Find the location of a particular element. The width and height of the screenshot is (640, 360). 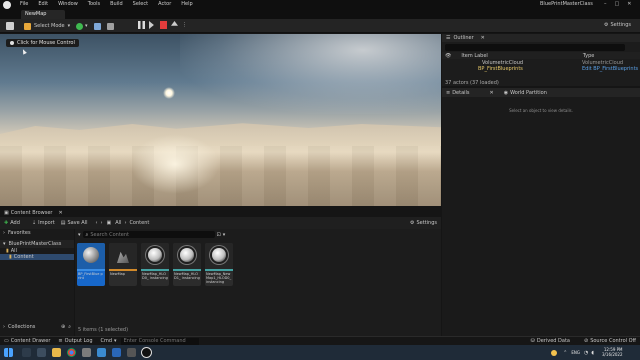

outliner-search-input is located at coordinates (535, 47).